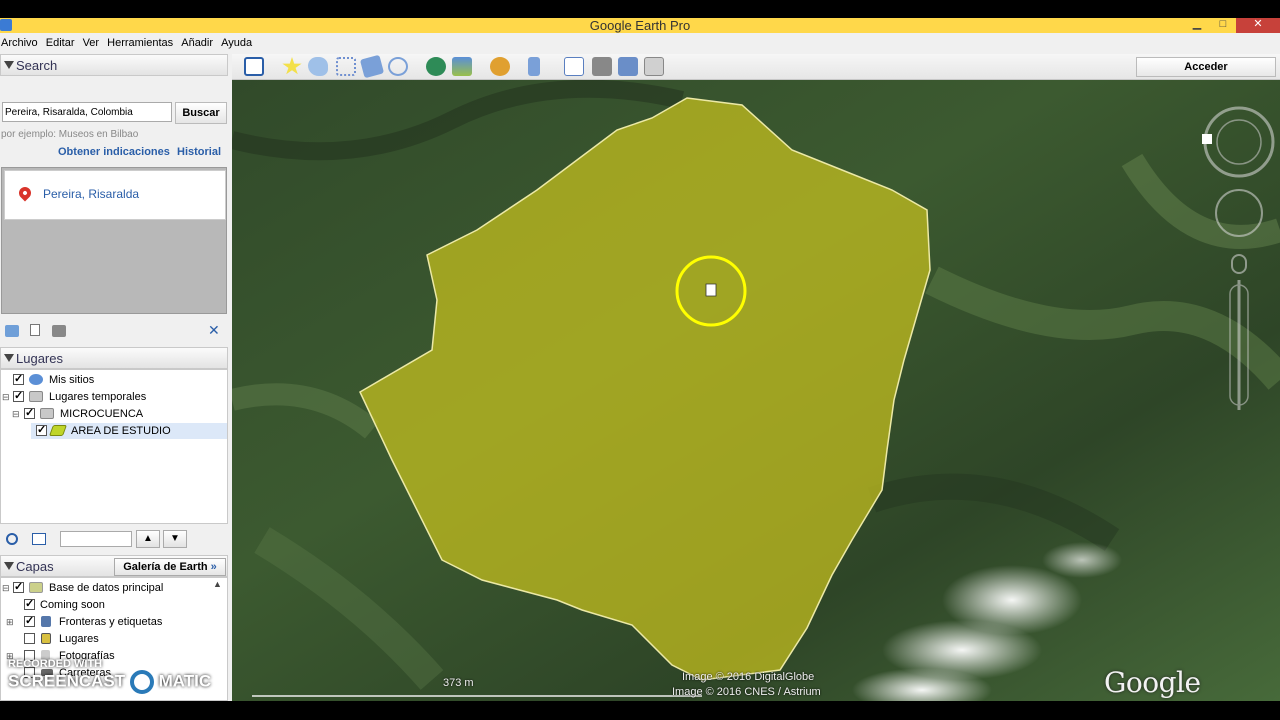 This screenshot has width=1280, height=720. What do you see at coordinates (141, 43) in the screenshot?
I see `menu-herramientas: Herramientas` at bounding box center [141, 43].